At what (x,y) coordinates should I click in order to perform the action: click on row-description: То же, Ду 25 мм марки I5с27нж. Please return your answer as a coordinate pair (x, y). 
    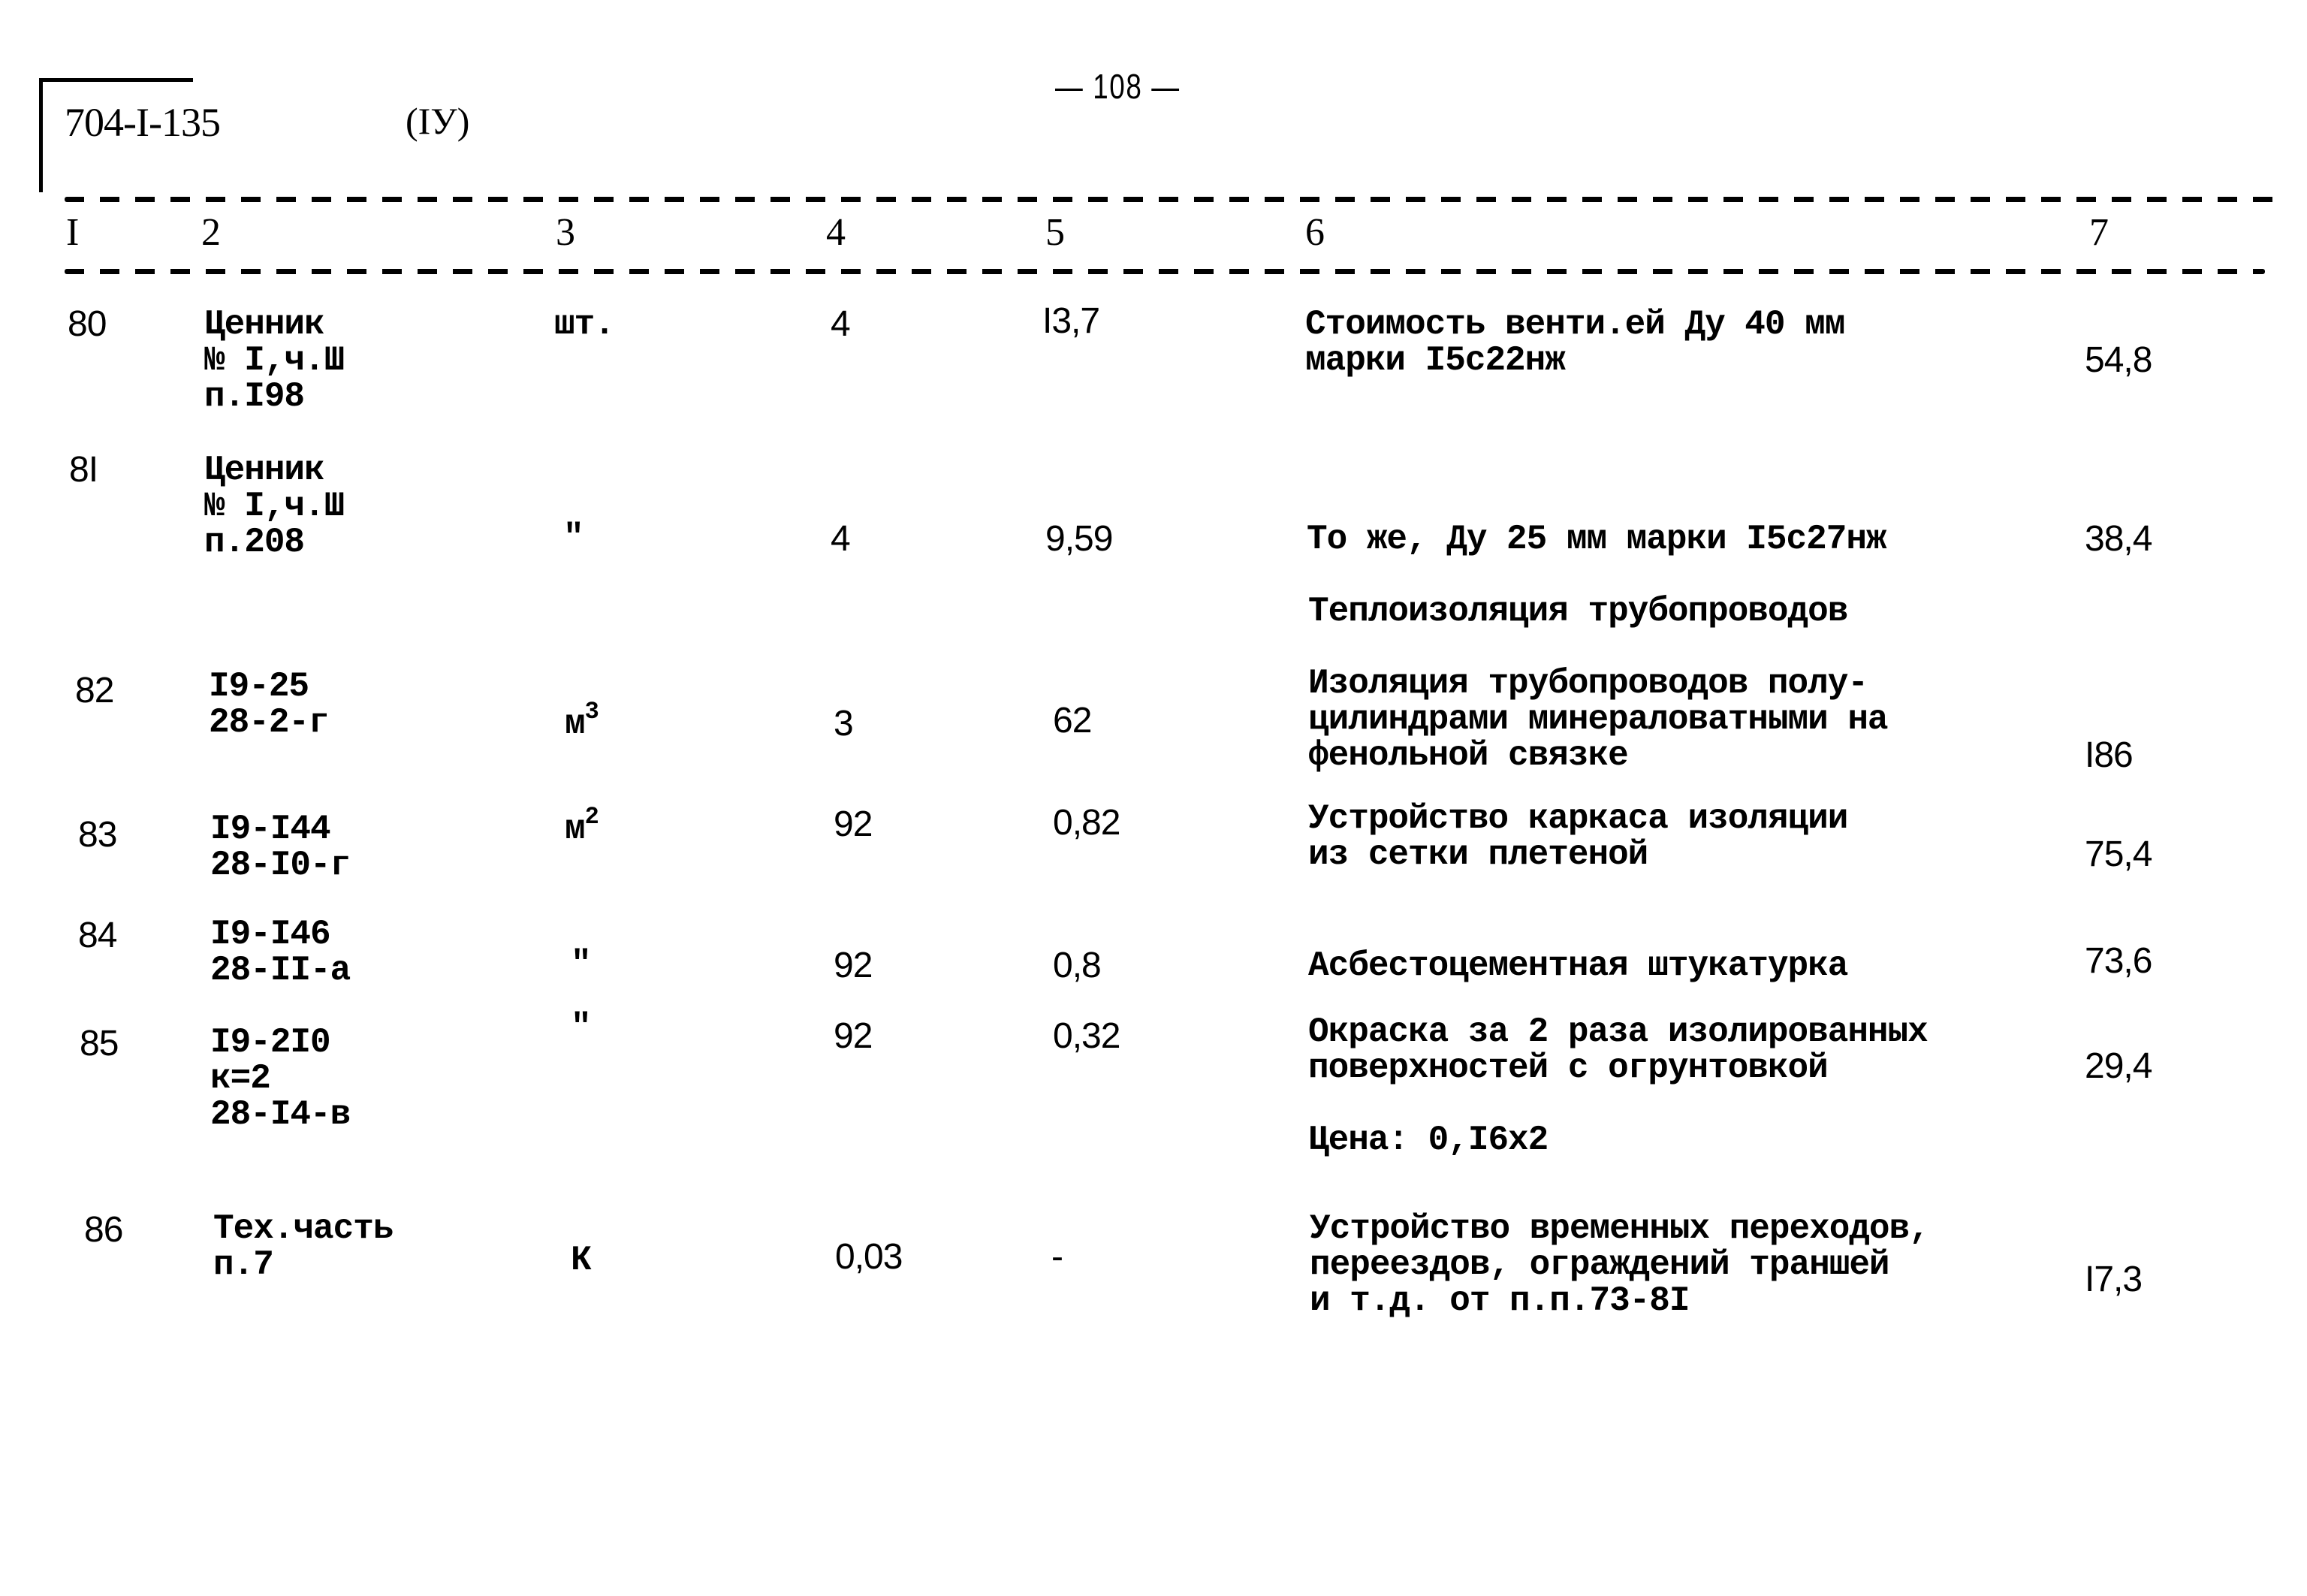
    Looking at the image, I should click on (1597, 539).